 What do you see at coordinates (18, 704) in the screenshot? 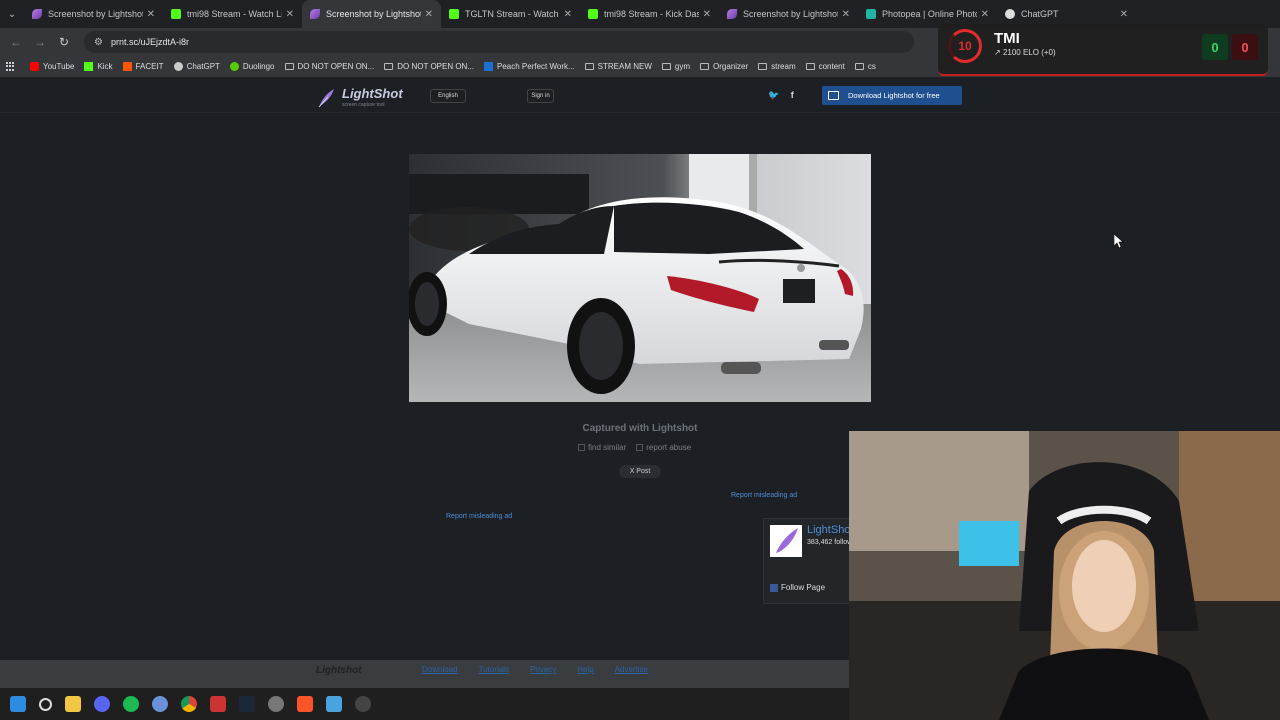
I see `windows-start-icon` at bounding box center [18, 704].